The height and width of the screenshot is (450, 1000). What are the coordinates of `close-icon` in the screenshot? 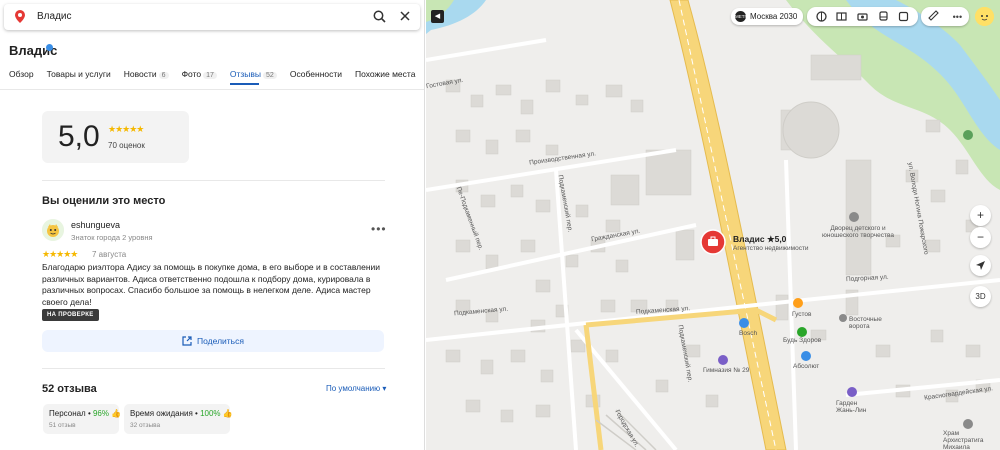 It's located at (405, 17).